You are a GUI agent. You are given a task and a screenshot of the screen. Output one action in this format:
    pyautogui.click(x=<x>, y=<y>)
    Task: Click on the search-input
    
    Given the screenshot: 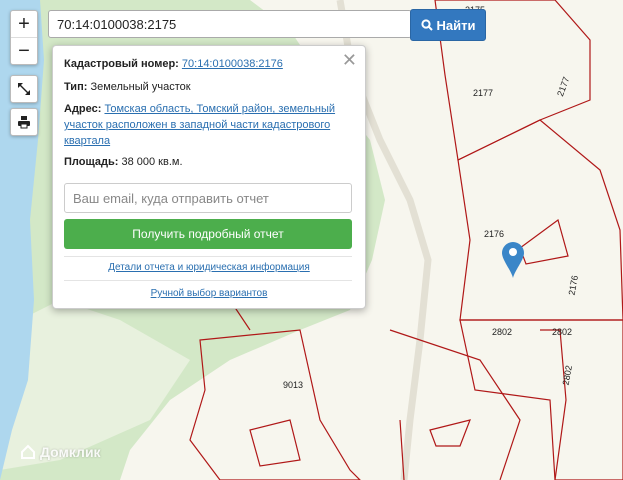 What is the action you would take?
    pyautogui.click(x=230, y=24)
    